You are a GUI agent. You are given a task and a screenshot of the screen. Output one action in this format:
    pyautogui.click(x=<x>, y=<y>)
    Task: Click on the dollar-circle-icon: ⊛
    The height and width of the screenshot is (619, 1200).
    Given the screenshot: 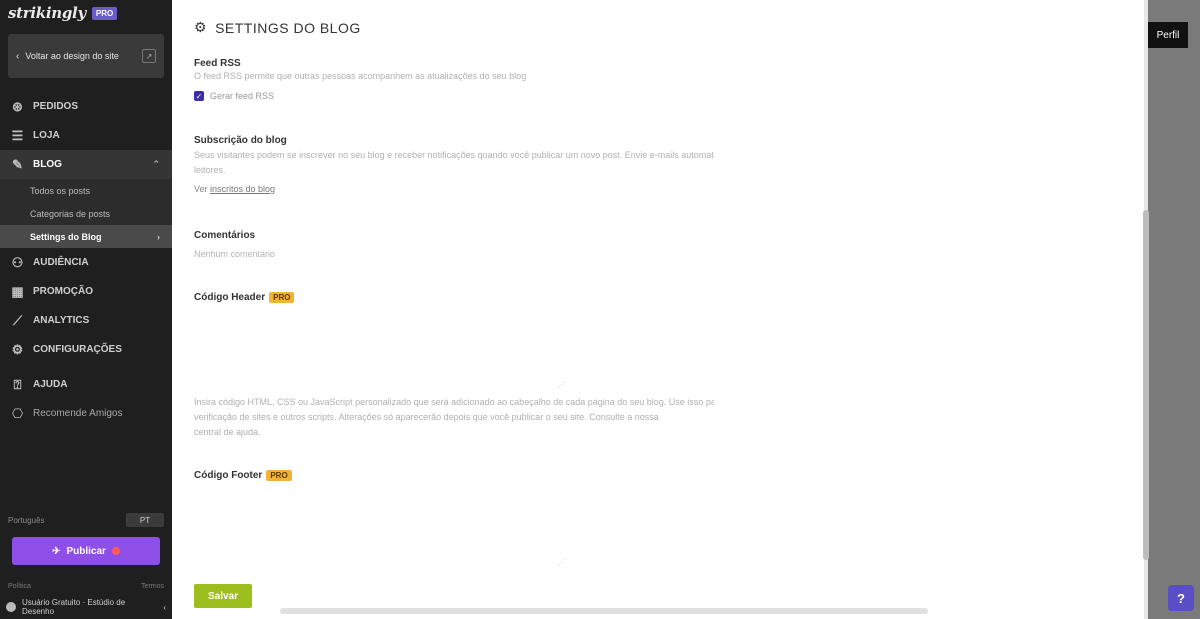 What is the action you would take?
    pyautogui.click(x=17, y=106)
    